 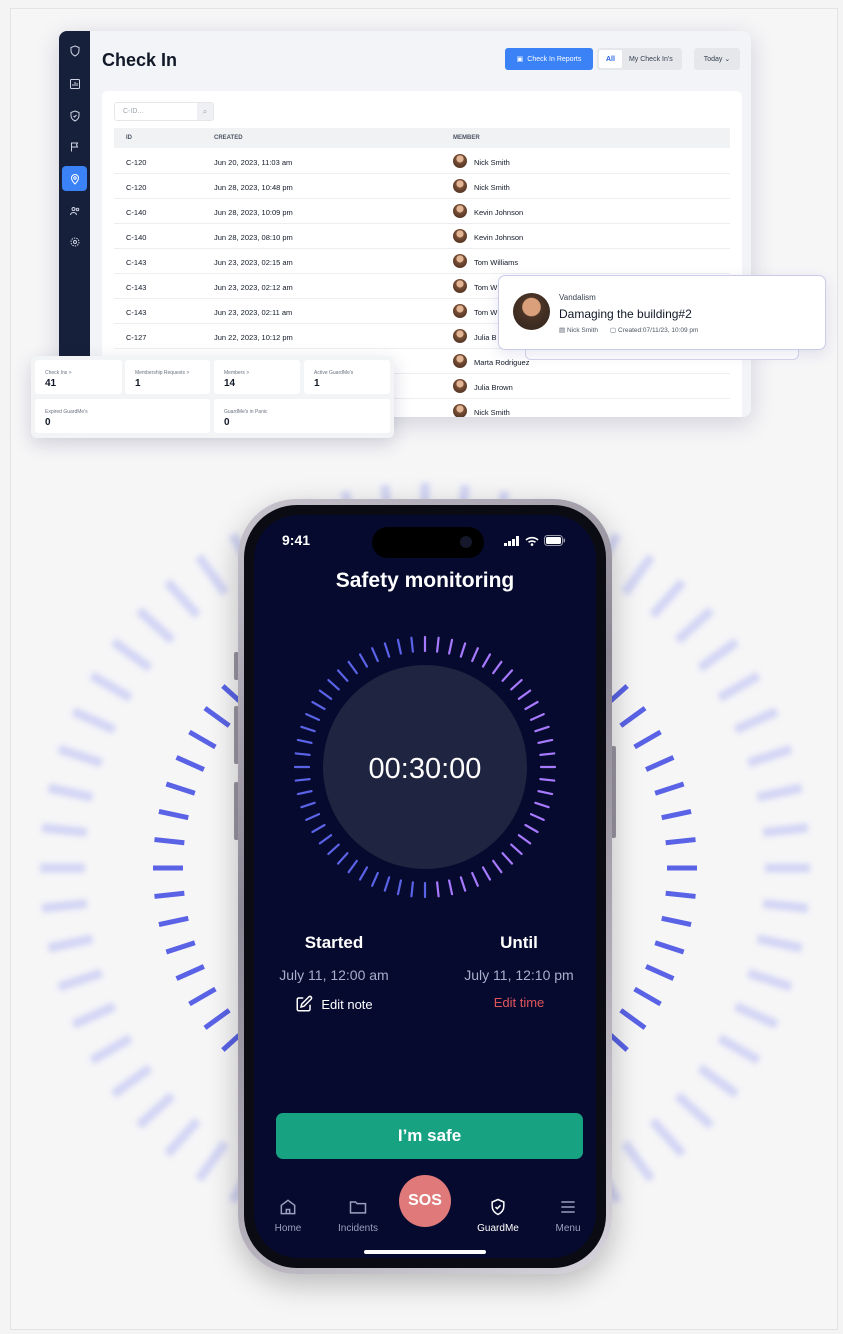 I want to click on period-dropdown: Today ⌄, so click(x=717, y=59).